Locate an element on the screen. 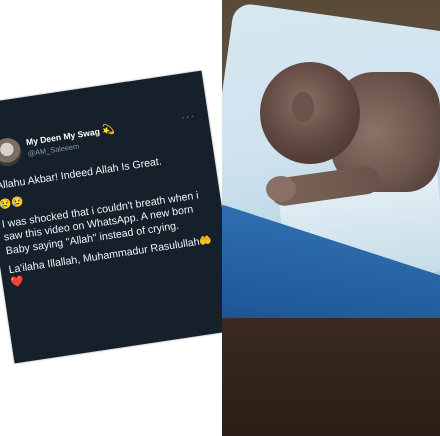 The image size is (440, 436). heart-emoji: ❤️ is located at coordinates (17, 282).